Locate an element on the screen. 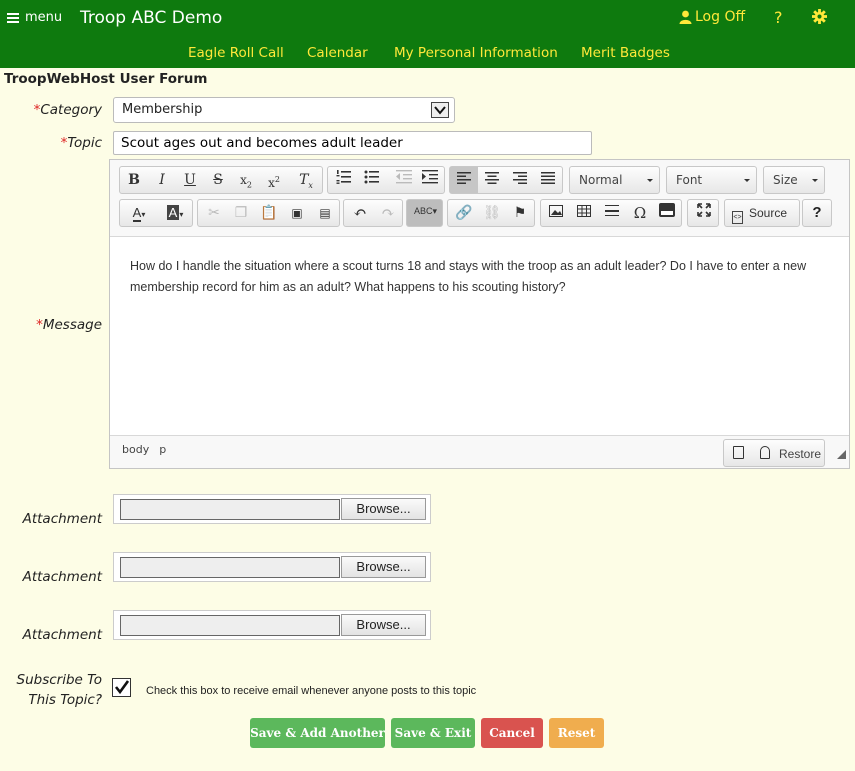 This screenshot has height=771, width=855. source-label: Source is located at coordinates (768, 213).